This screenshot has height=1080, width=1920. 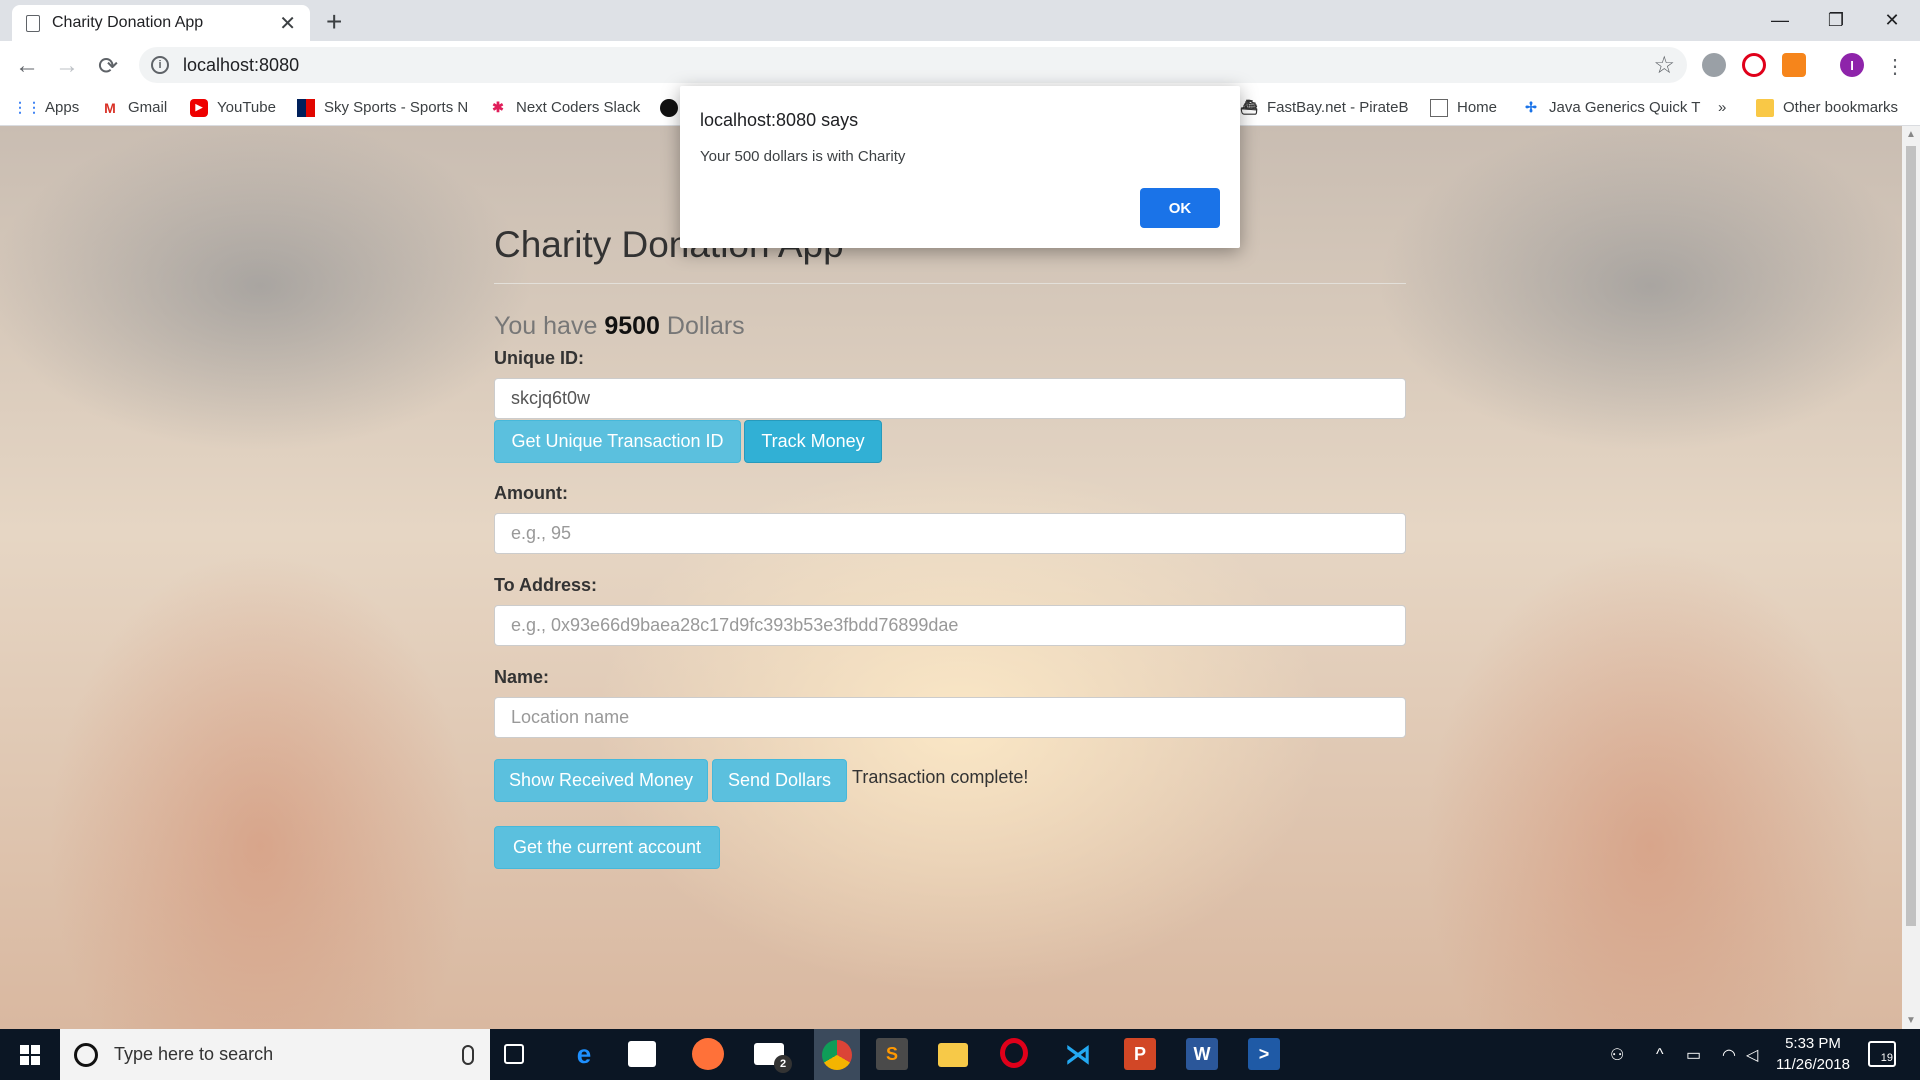 What do you see at coordinates (950, 717) in the screenshot?
I see `name-input: Location name` at bounding box center [950, 717].